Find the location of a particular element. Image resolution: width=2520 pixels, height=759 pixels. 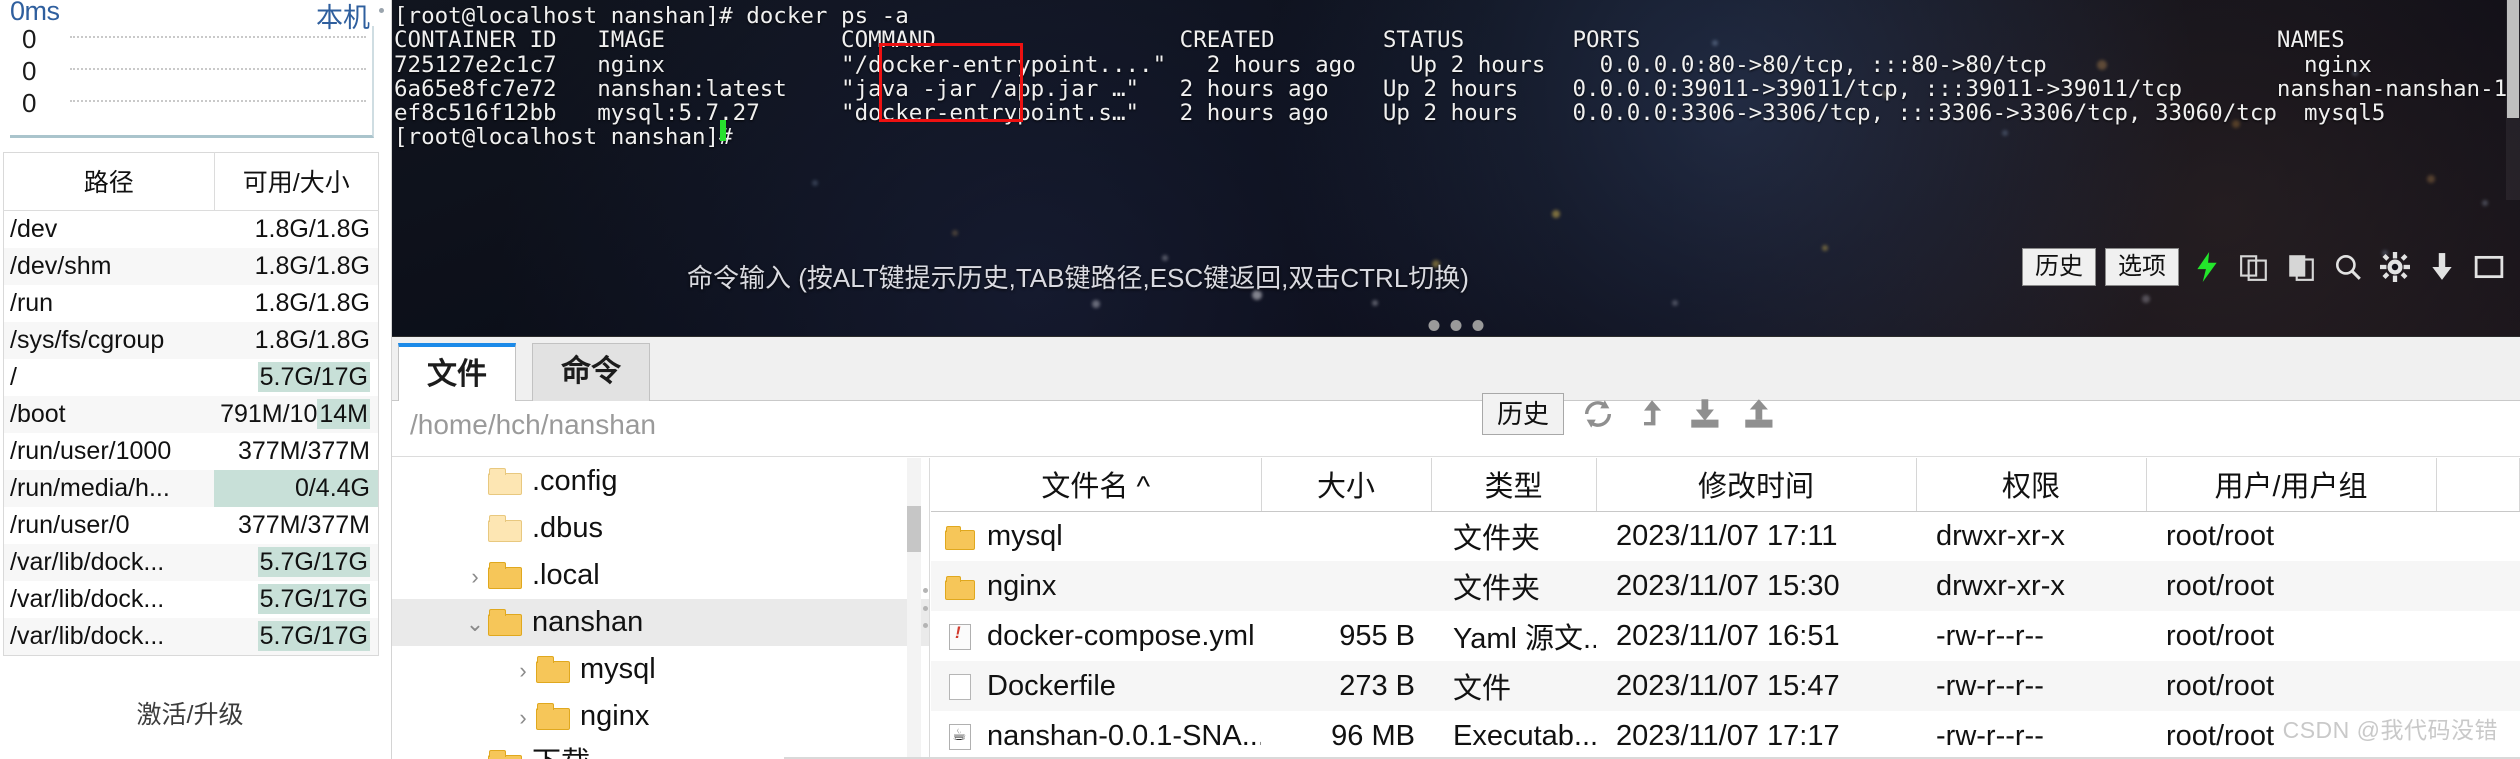

tree-node-.dbus: .dbus is located at coordinates (660, 528).